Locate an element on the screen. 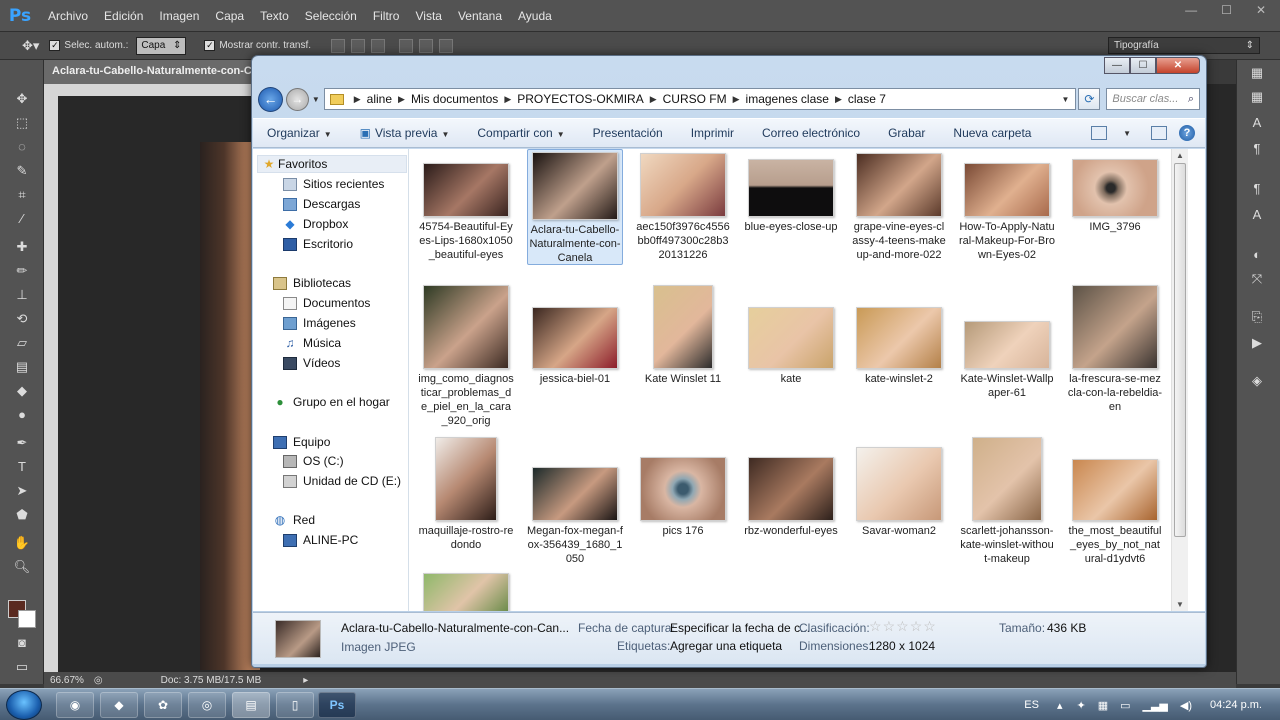 The width and height of the screenshot is (1280, 720). search-input: Buscar clas... ⌕ is located at coordinates (1153, 99).